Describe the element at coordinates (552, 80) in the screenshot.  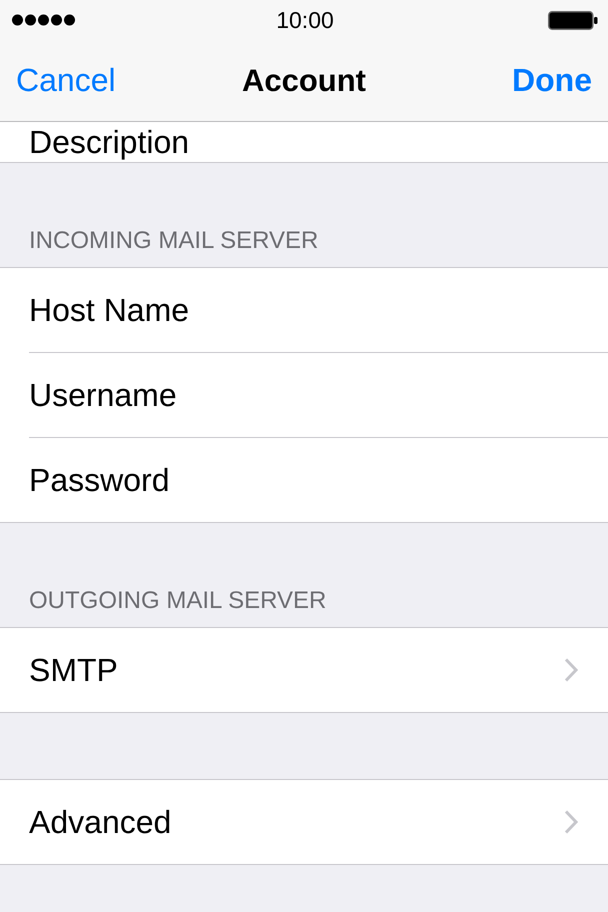
I see `done-button: Done` at that location.